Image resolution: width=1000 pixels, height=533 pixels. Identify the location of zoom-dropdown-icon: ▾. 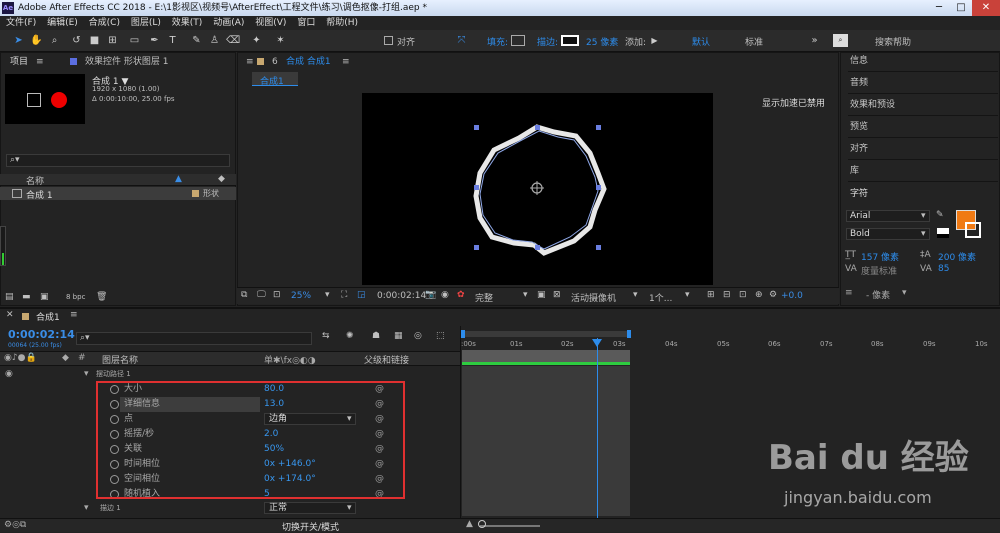
(327, 295).